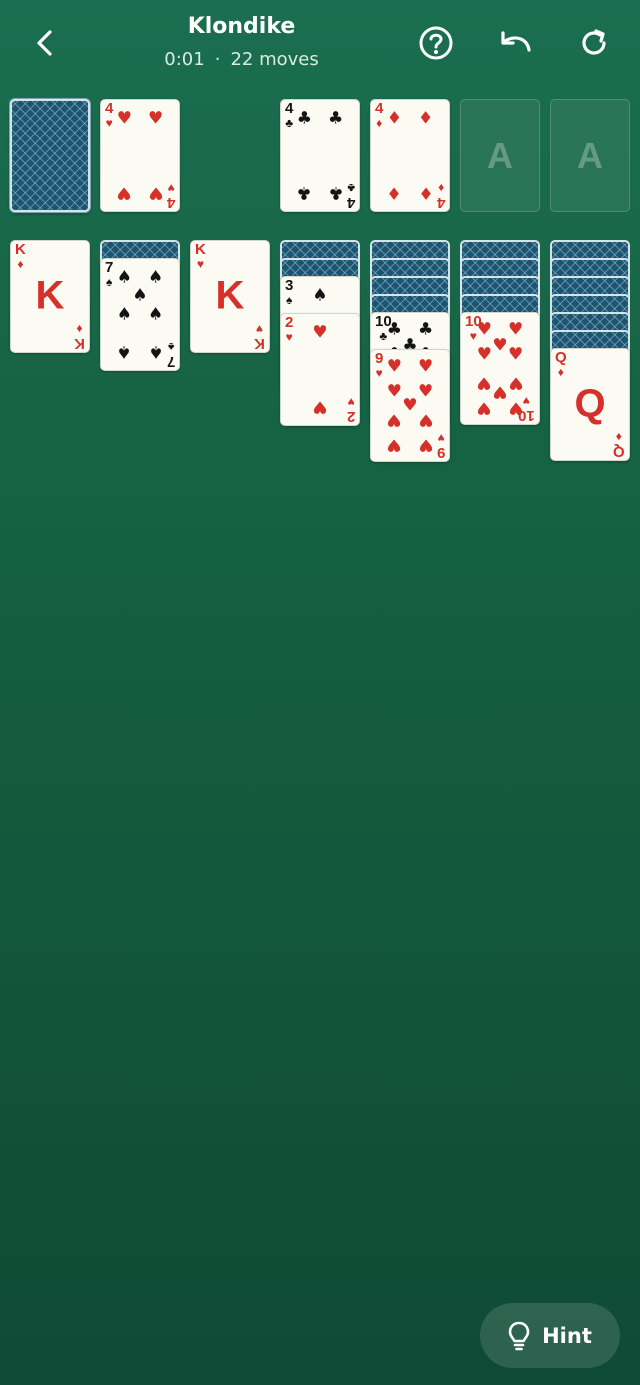  I want to click on card-index-top: 4 ♦, so click(379, 115).